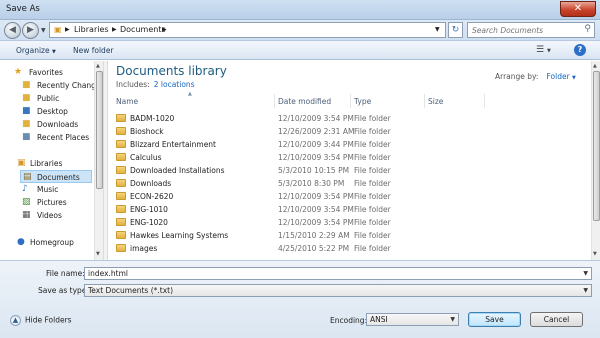  What do you see at coordinates (580, 50) in the screenshot?
I see `help-icon: ?` at bounding box center [580, 50].